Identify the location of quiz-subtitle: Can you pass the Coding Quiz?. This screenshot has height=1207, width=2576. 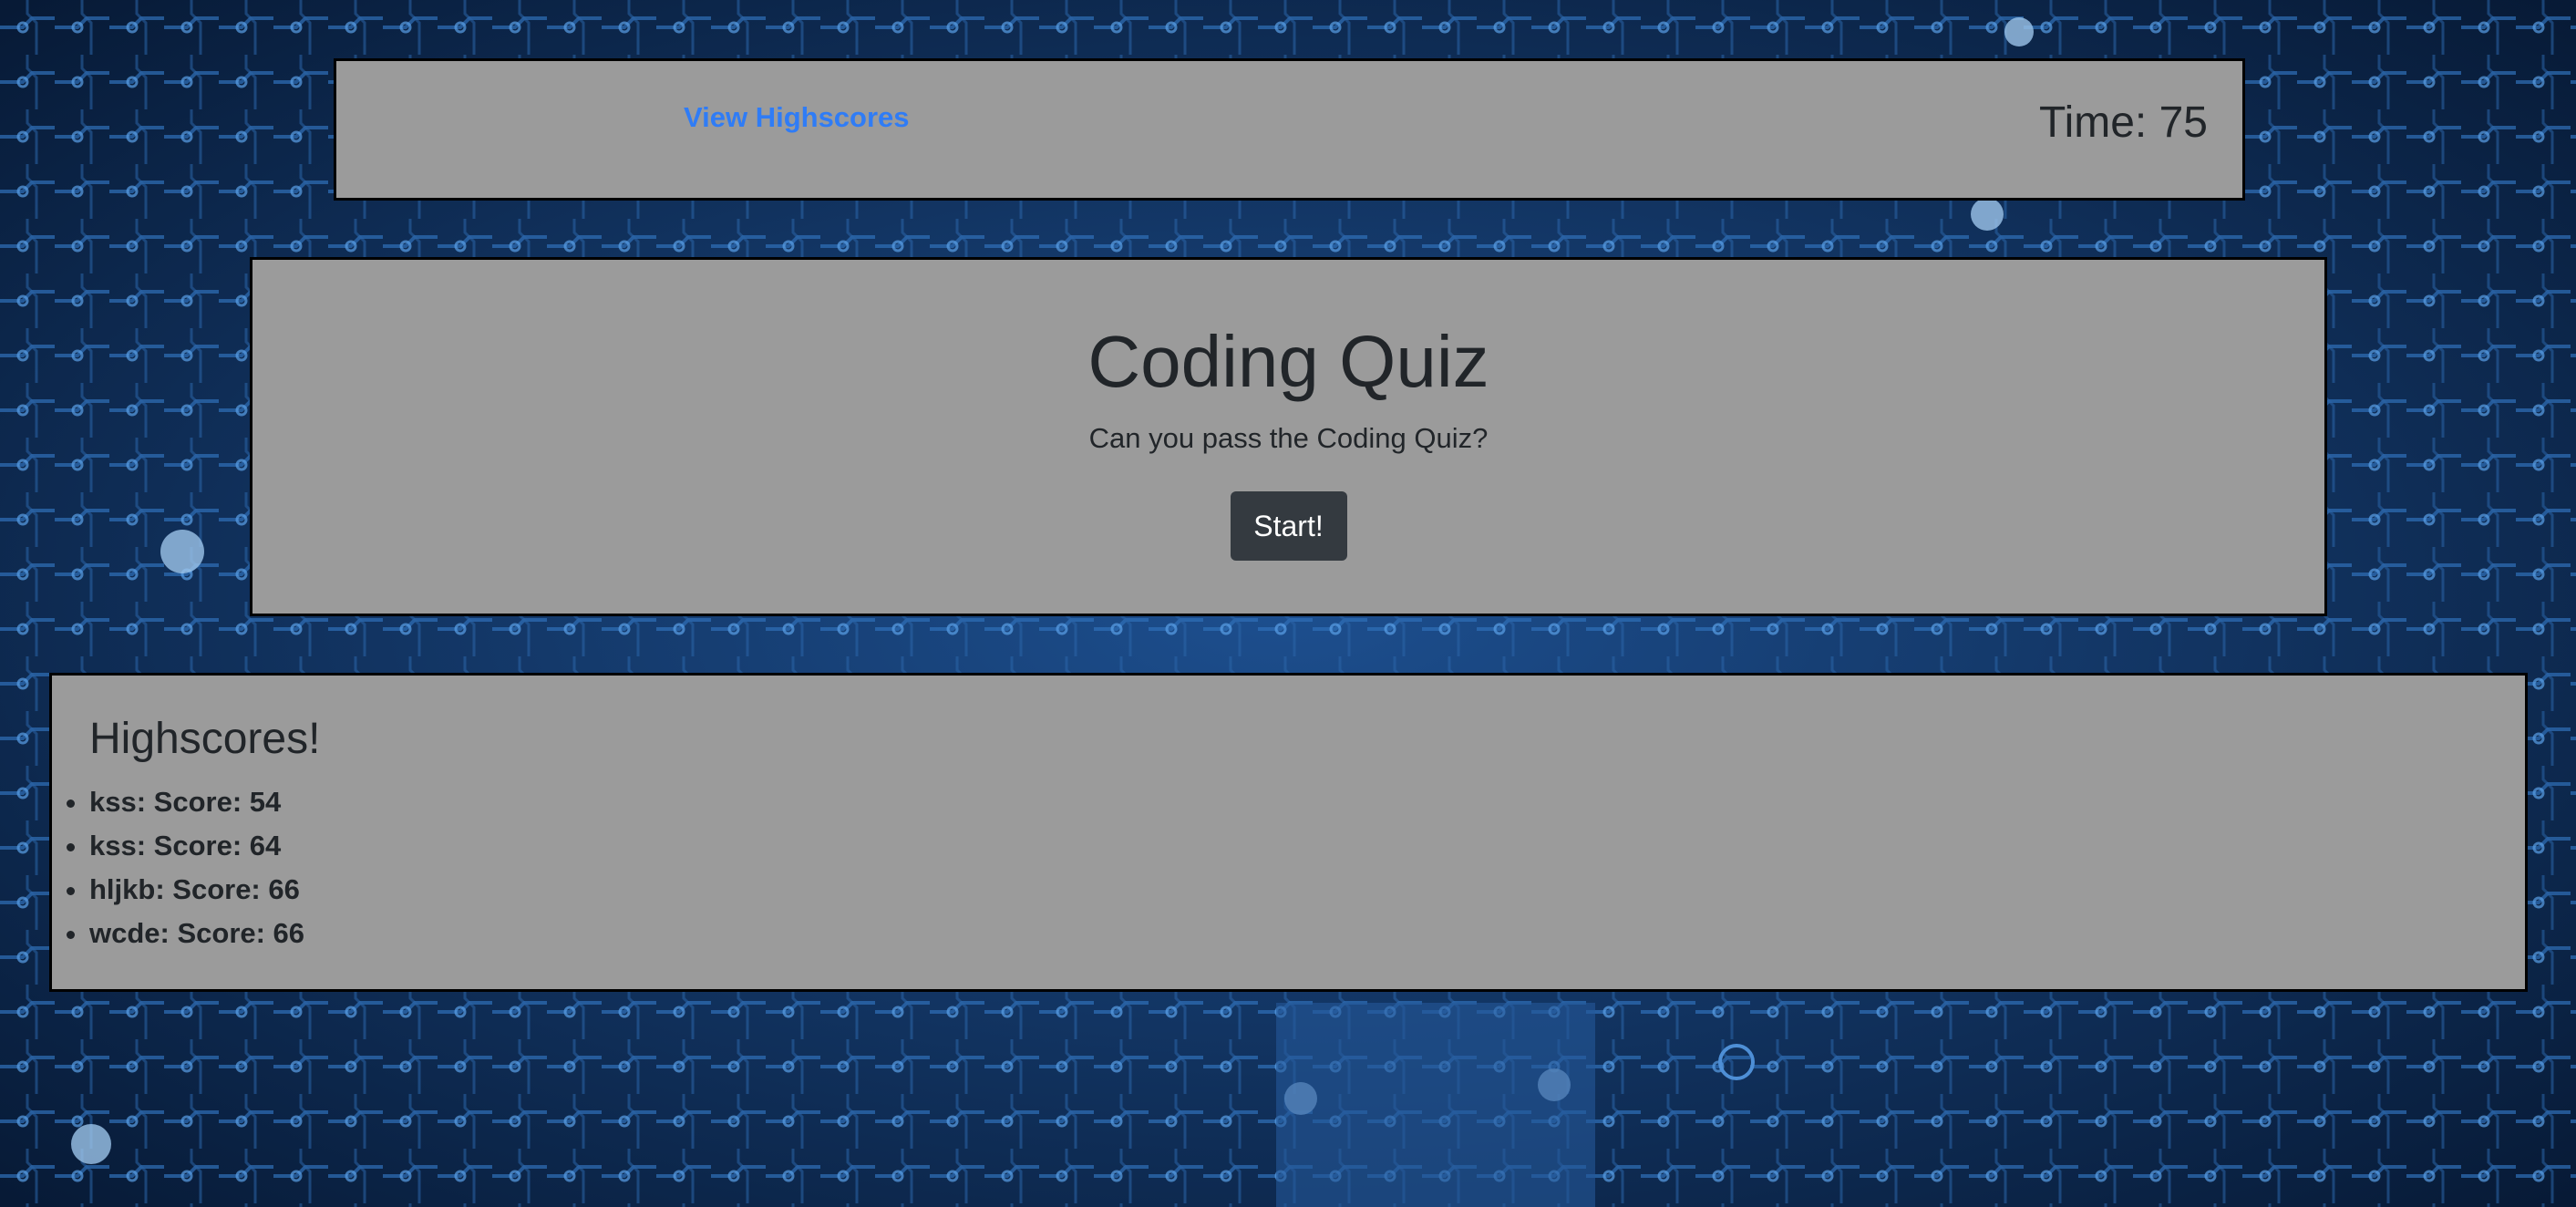
(1288, 438).